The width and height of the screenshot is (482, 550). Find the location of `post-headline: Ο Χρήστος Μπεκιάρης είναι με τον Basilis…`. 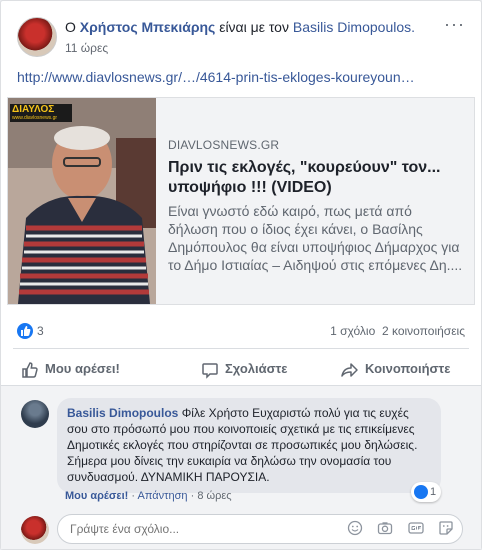

post-headline: Ο Χρήστος Μπεκιάρης είναι με τον Basilis… is located at coordinates (240, 27).